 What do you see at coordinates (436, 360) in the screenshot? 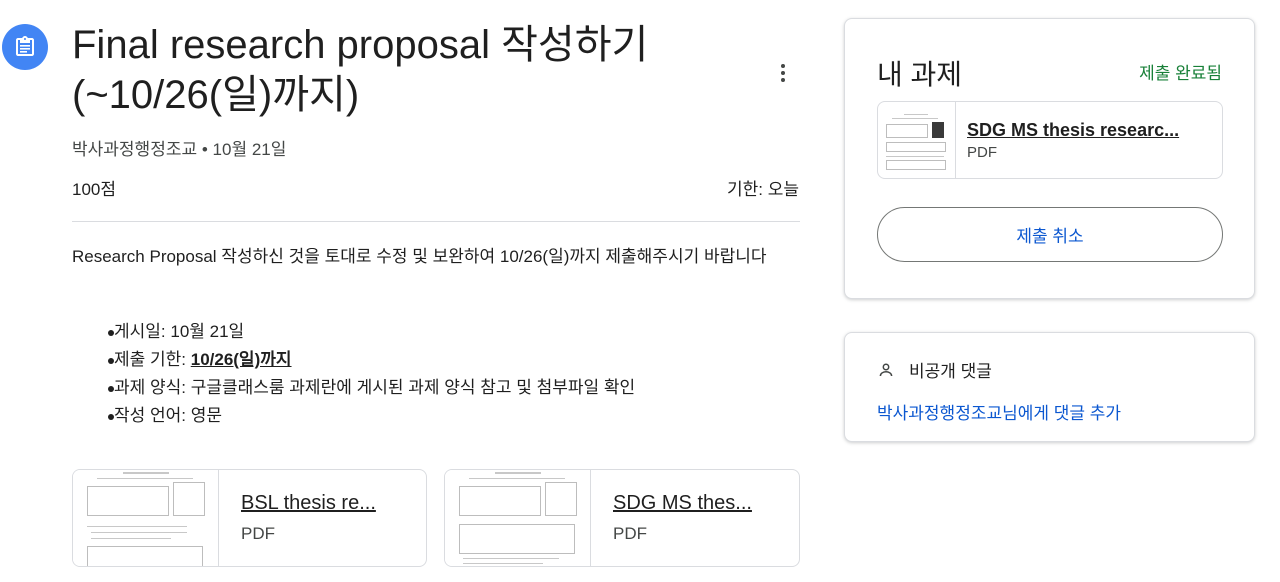
I see `list-item: 제출 기한: 10/26(일)까지` at bounding box center [436, 360].